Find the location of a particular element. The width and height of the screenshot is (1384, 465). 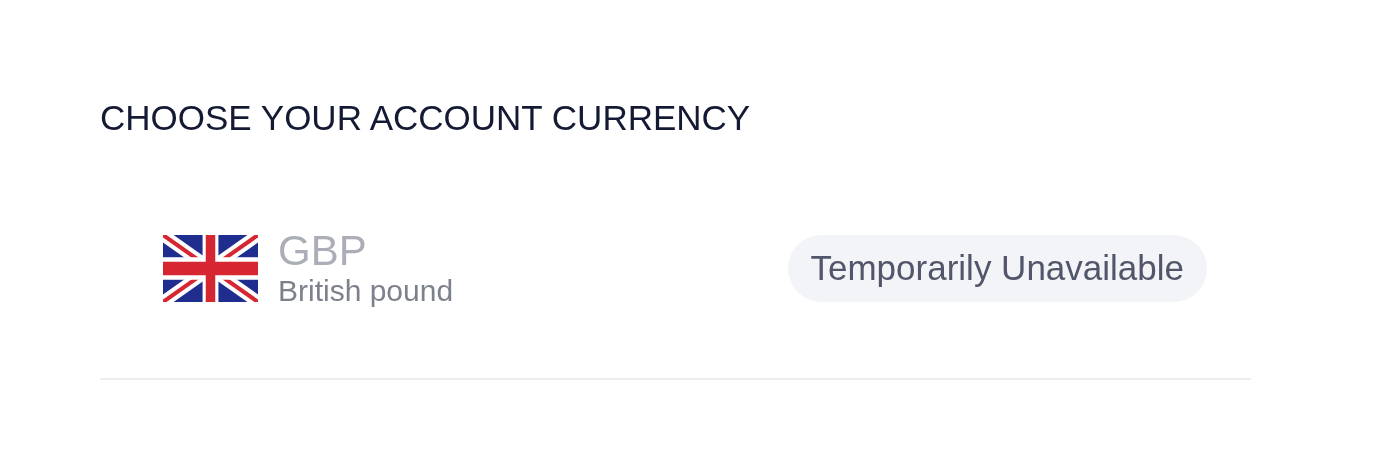

currency-name: British pound is located at coordinates (366, 291).